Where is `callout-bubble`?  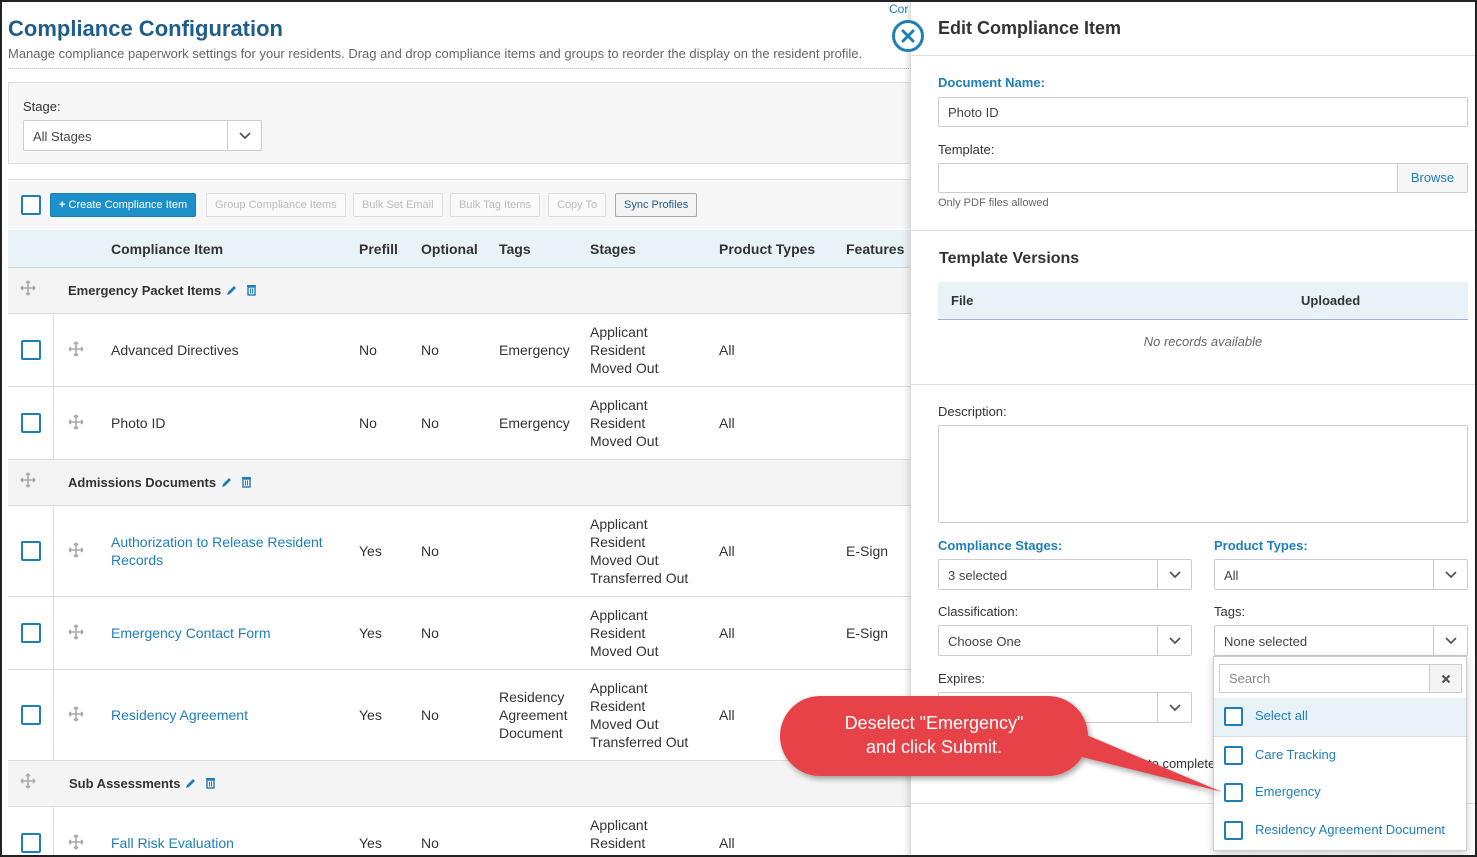 callout-bubble is located at coordinates (1001, 744).